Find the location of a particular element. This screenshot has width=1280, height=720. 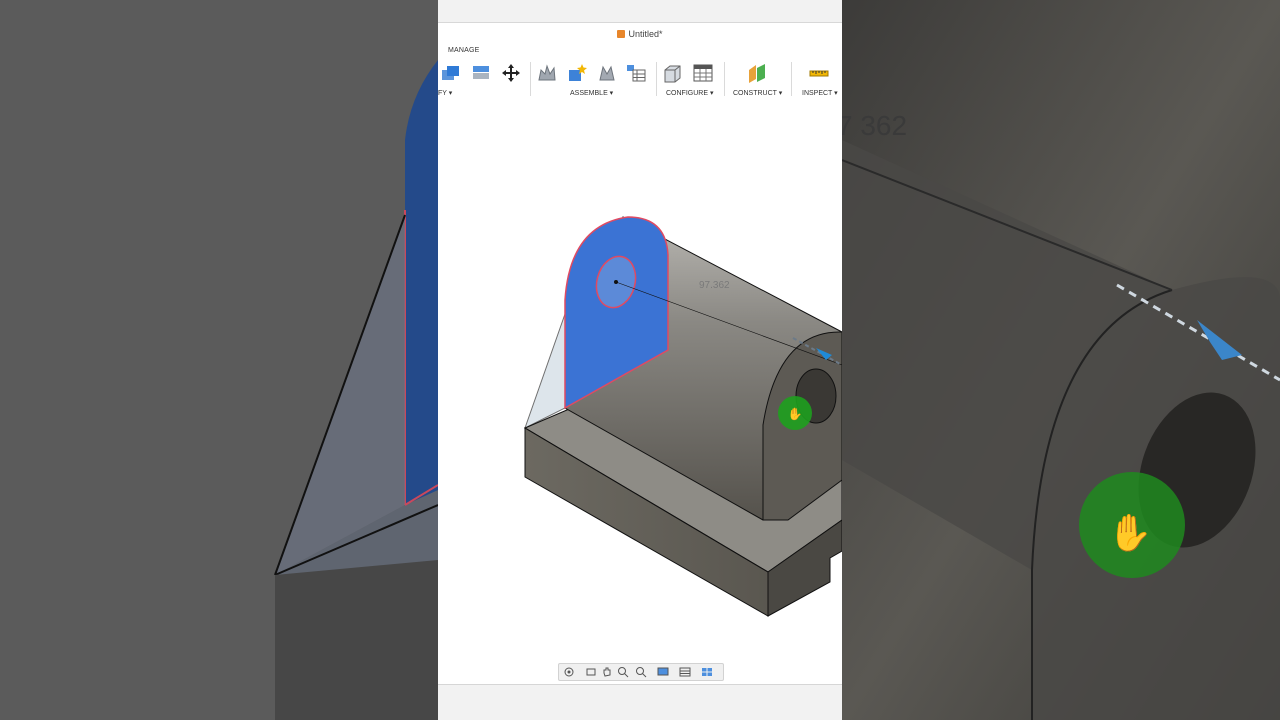

inspect-group-label: INSPECT ▾ is located at coordinates (820, 93).